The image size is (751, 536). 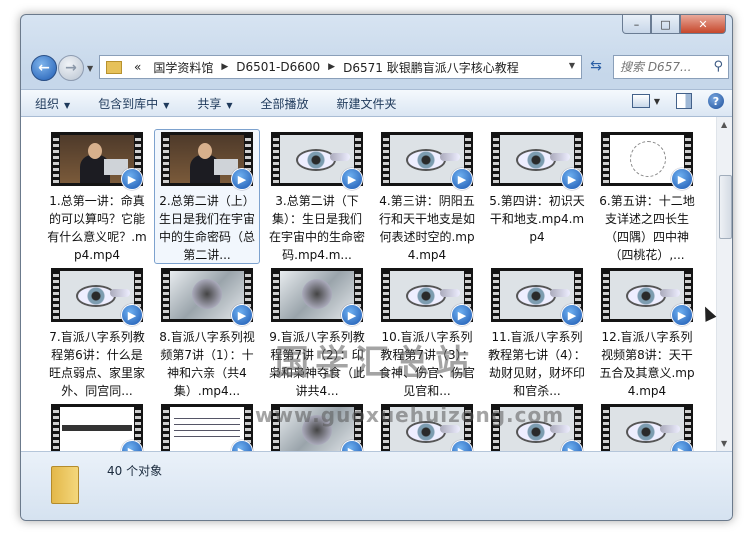 What do you see at coordinates (665, 24) in the screenshot?
I see `maximize-button: □` at bounding box center [665, 24].